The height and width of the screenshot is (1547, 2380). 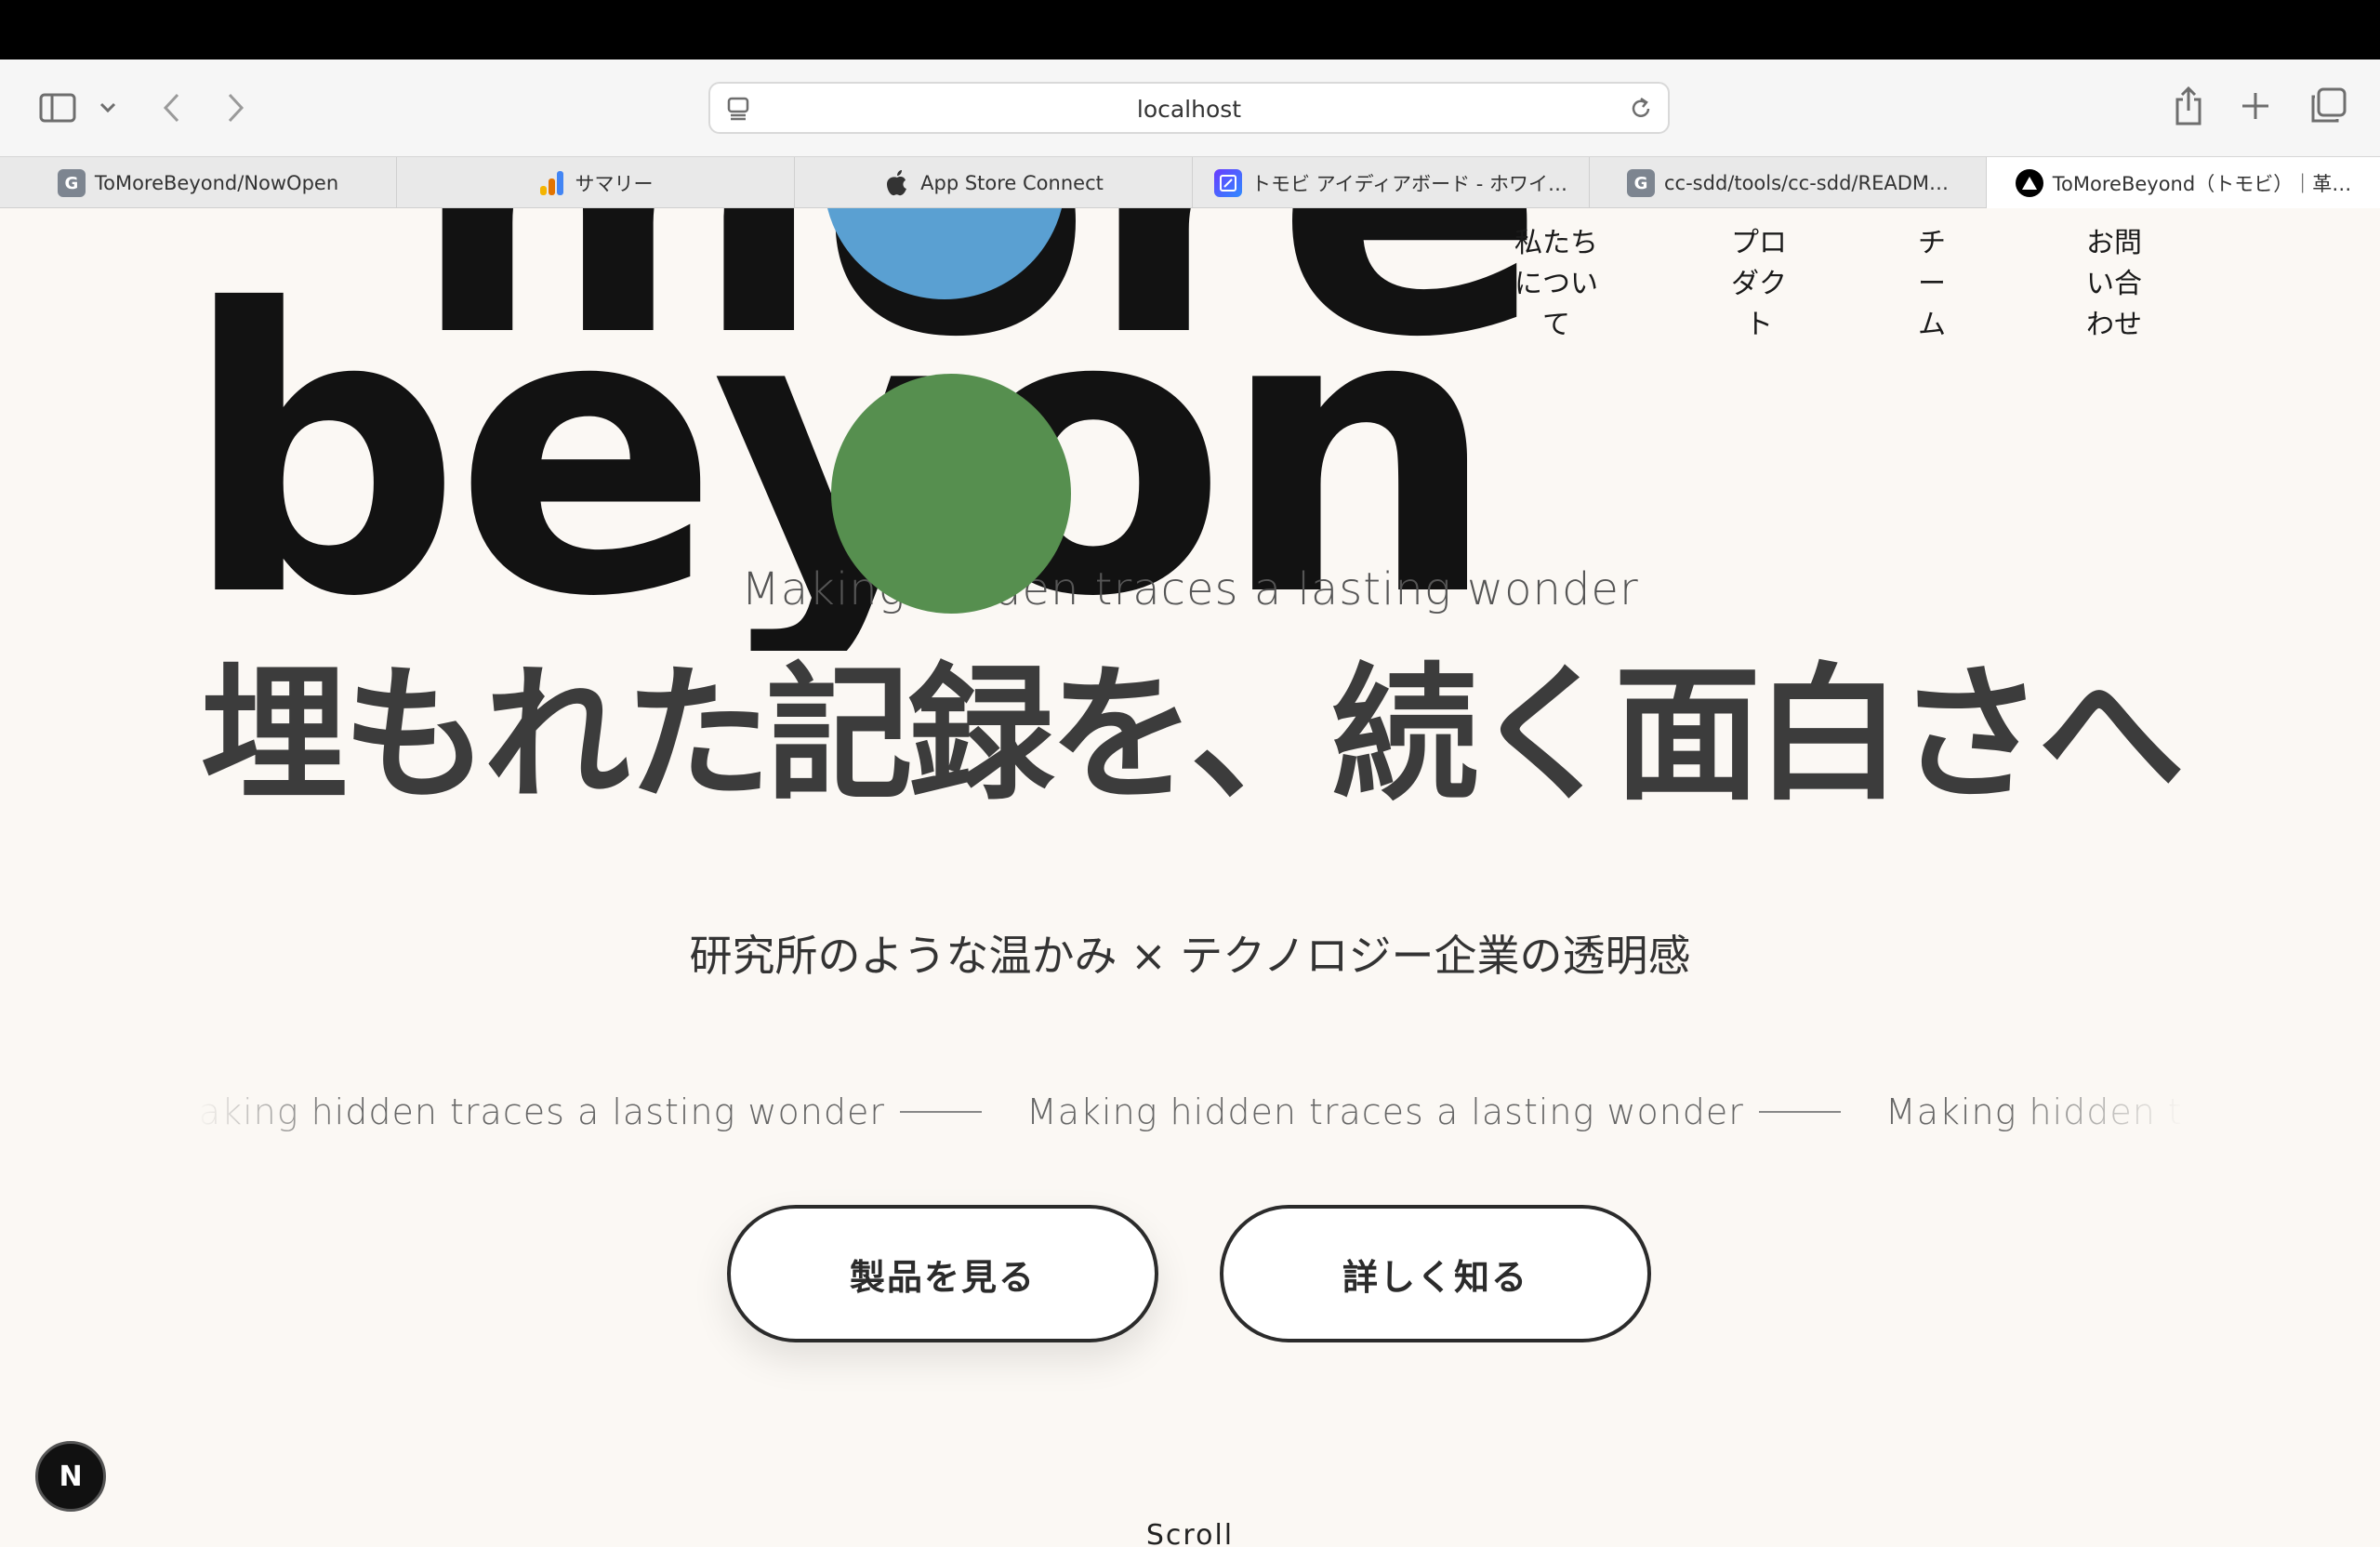 What do you see at coordinates (2029, 183) in the screenshot?
I see `triangle-logo-icon` at bounding box center [2029, 183].